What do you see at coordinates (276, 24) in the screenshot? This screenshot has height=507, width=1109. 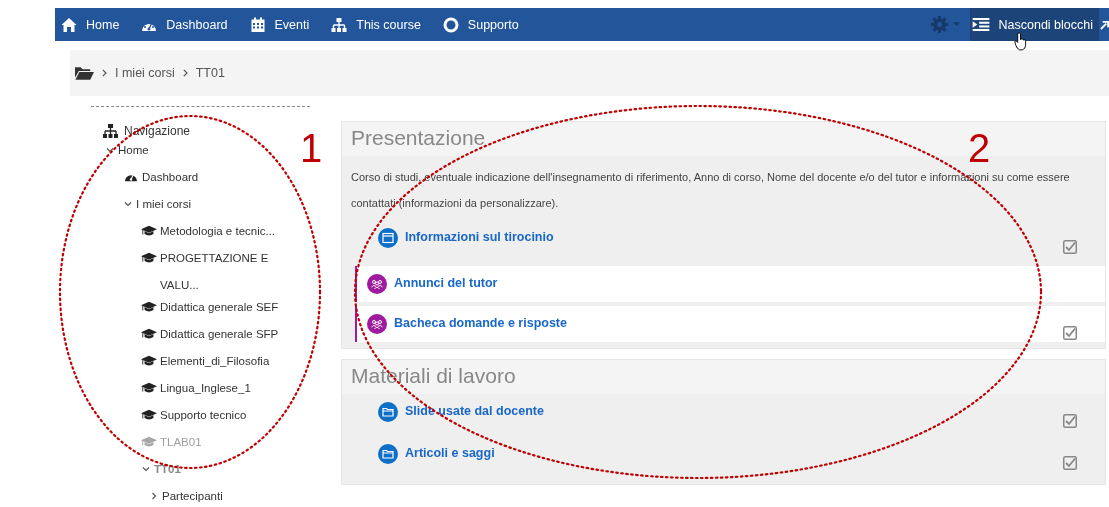 I see `nav-link: Eventi` at bounding box center [276, 24].